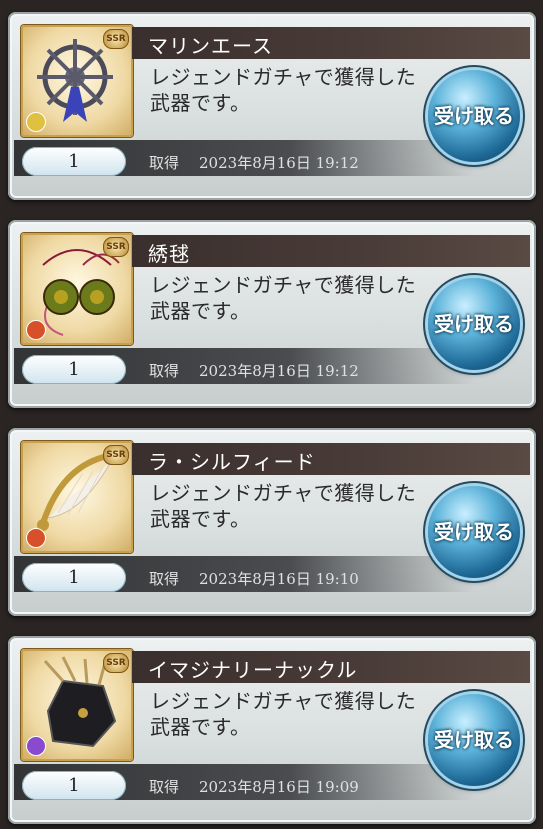  I want to click on acquired-info: 取得 2023年8月16日 19:09, so click(254, 786).